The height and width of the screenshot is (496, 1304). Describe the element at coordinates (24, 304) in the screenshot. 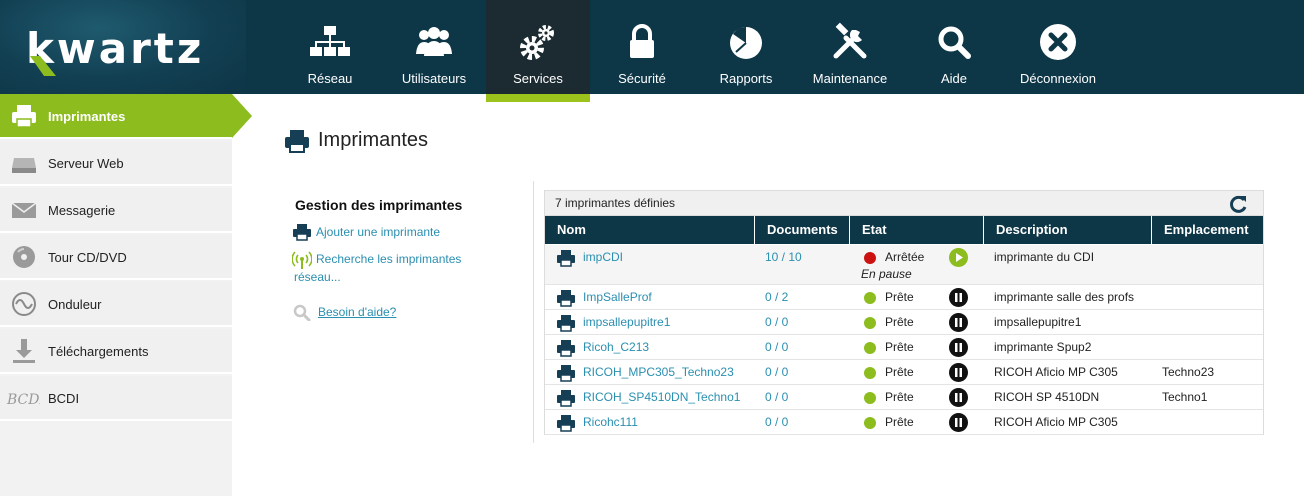

I see `sine-wave-icon` at that location.